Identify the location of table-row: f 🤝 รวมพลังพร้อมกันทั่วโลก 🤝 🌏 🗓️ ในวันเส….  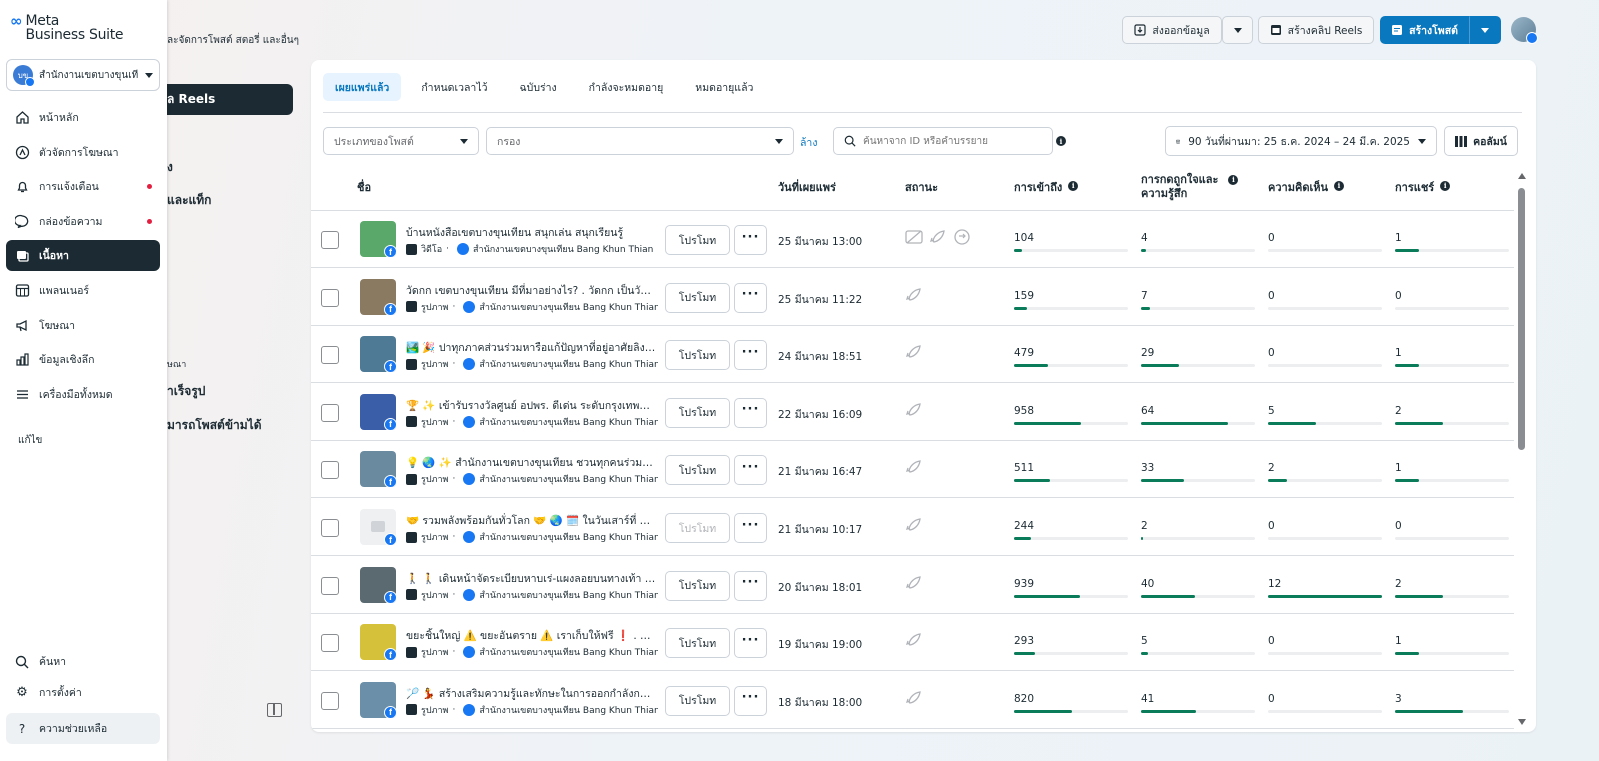
(912, 527).